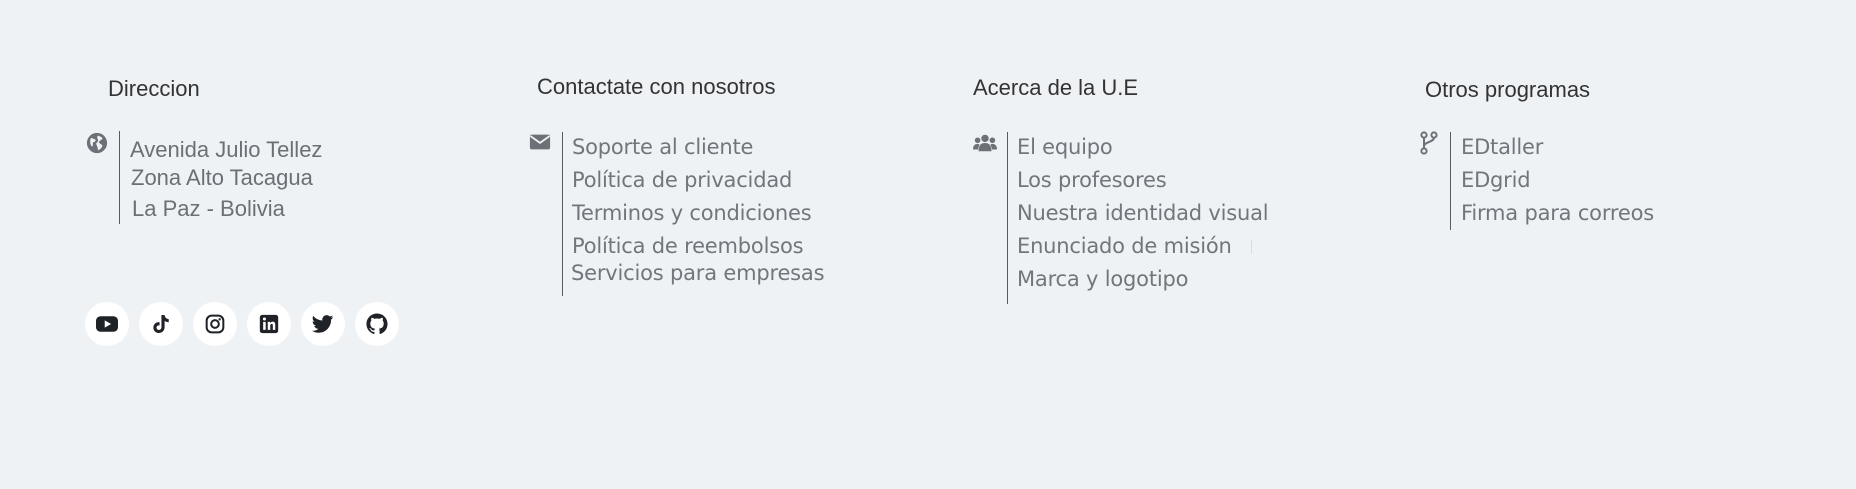 The image size is (1856, 489). What do you see at coordinates (222, 177) in the screenshot?
I see `address-line: Zona Alto Tacagua` at bounding box center [222, 177].